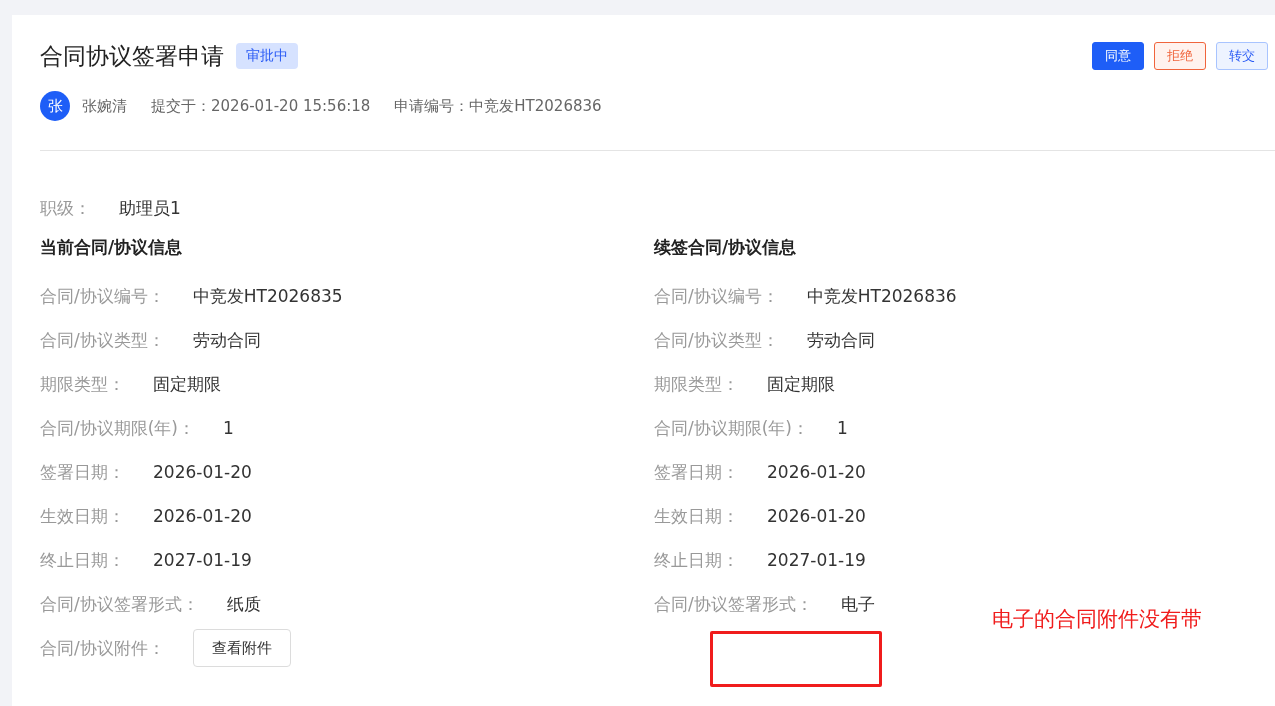  What do you see at coordinates (261, 106) in the screenshot?
I see `submitted-time: 提交于：2026-01-20 15:56:18` at bounding box center [261, 106].